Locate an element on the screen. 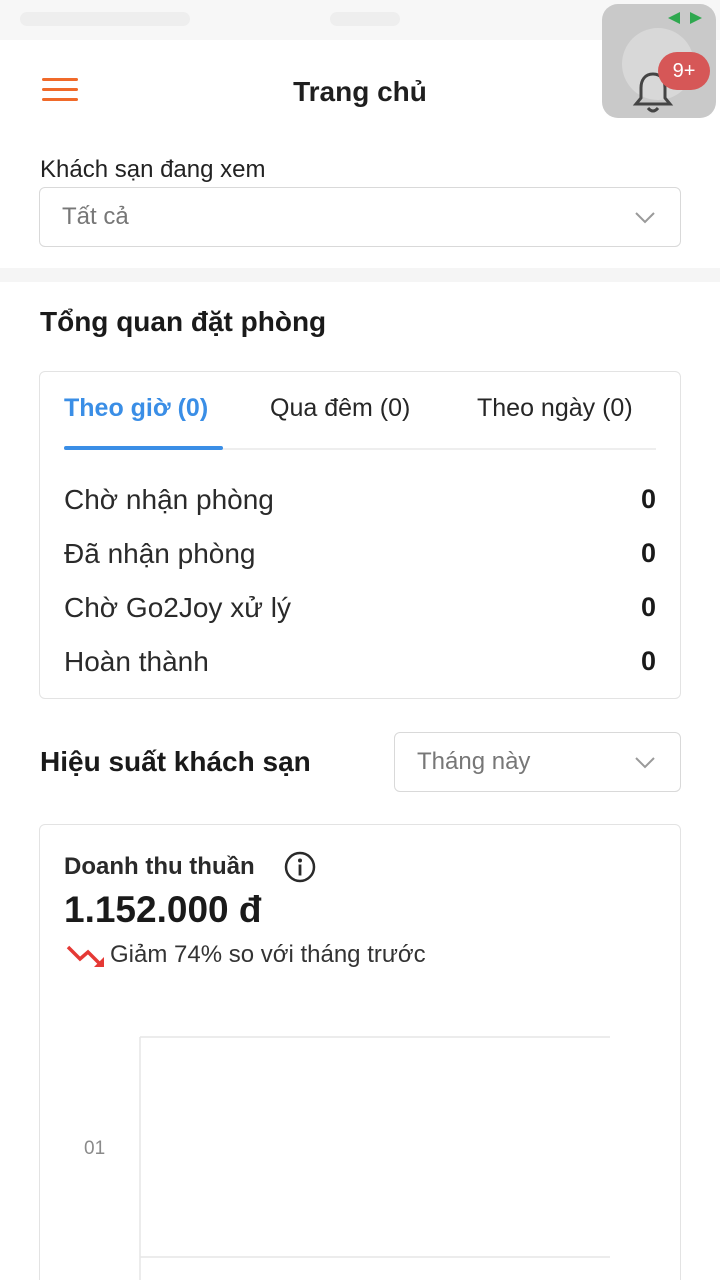 The image size is (720, 1280). revenue-value: 1.152.000 đ is located at coordinates (163, 909).